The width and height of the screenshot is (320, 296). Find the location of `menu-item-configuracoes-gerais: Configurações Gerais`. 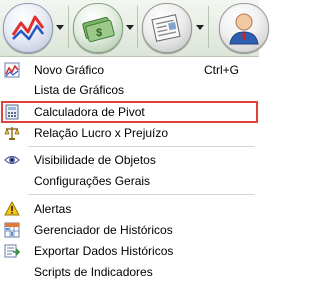

menu-item-configuracoes-gerais: Configurações Gerais is located at coordinates (129, 181).